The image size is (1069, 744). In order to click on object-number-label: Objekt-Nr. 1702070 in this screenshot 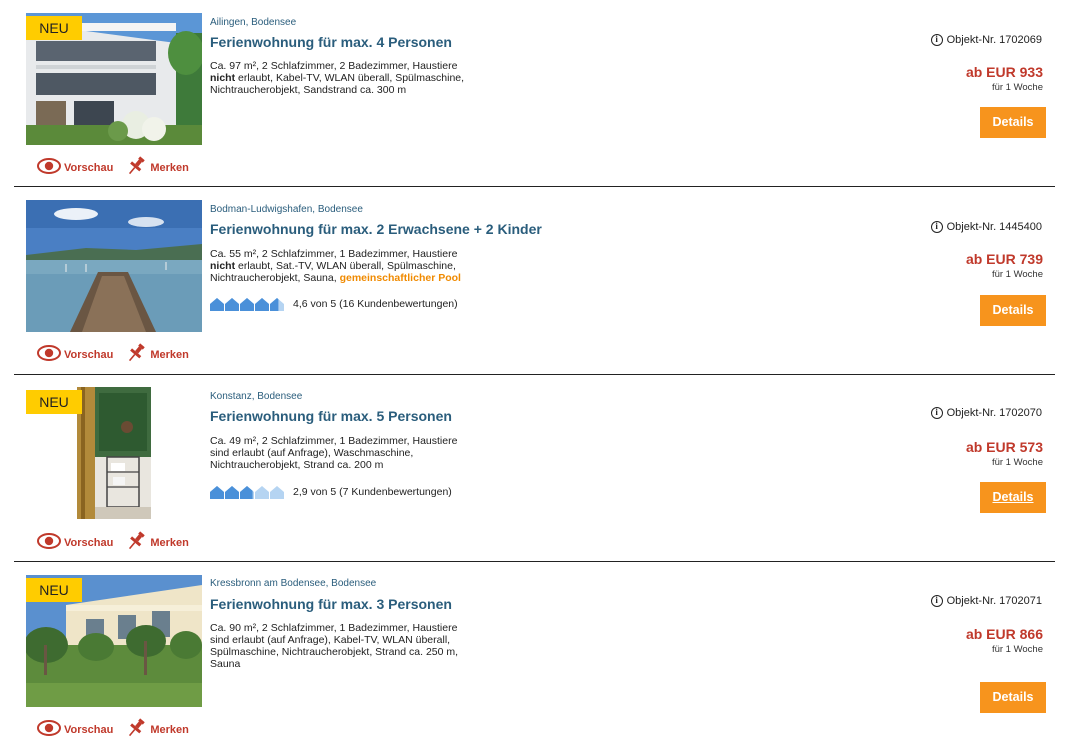, I will do `click(994, 413)`.